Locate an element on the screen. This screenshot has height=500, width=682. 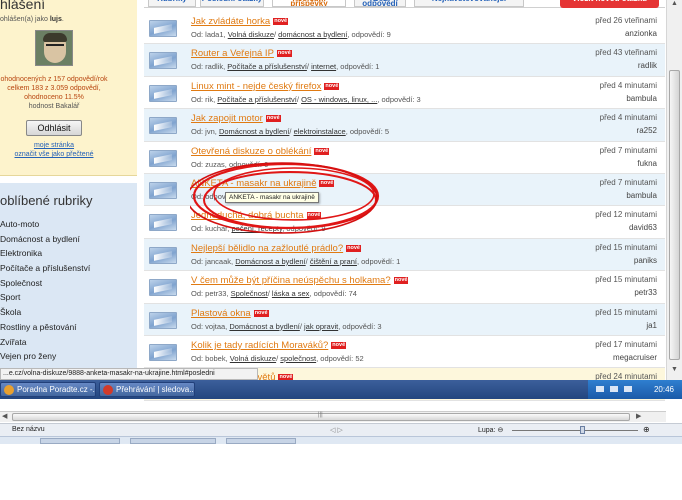
tray-mail-icon is located at coordinates (614, 389).